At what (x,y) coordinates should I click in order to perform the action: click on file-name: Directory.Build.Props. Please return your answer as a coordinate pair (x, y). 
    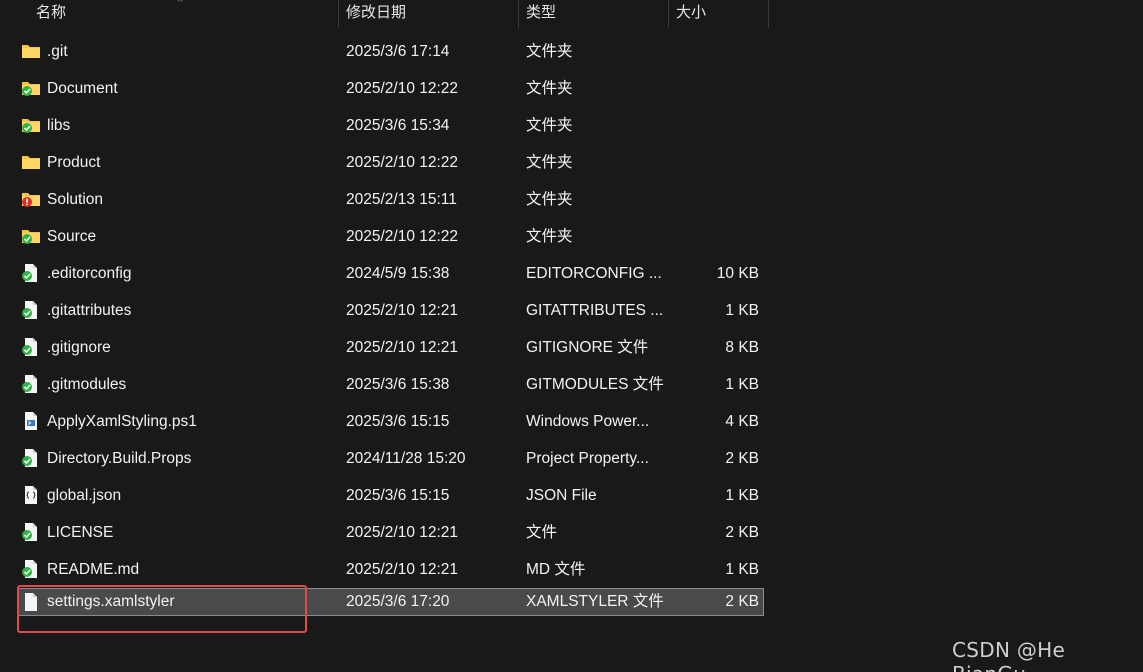
    Looking at the image, I should click on (119, 458).